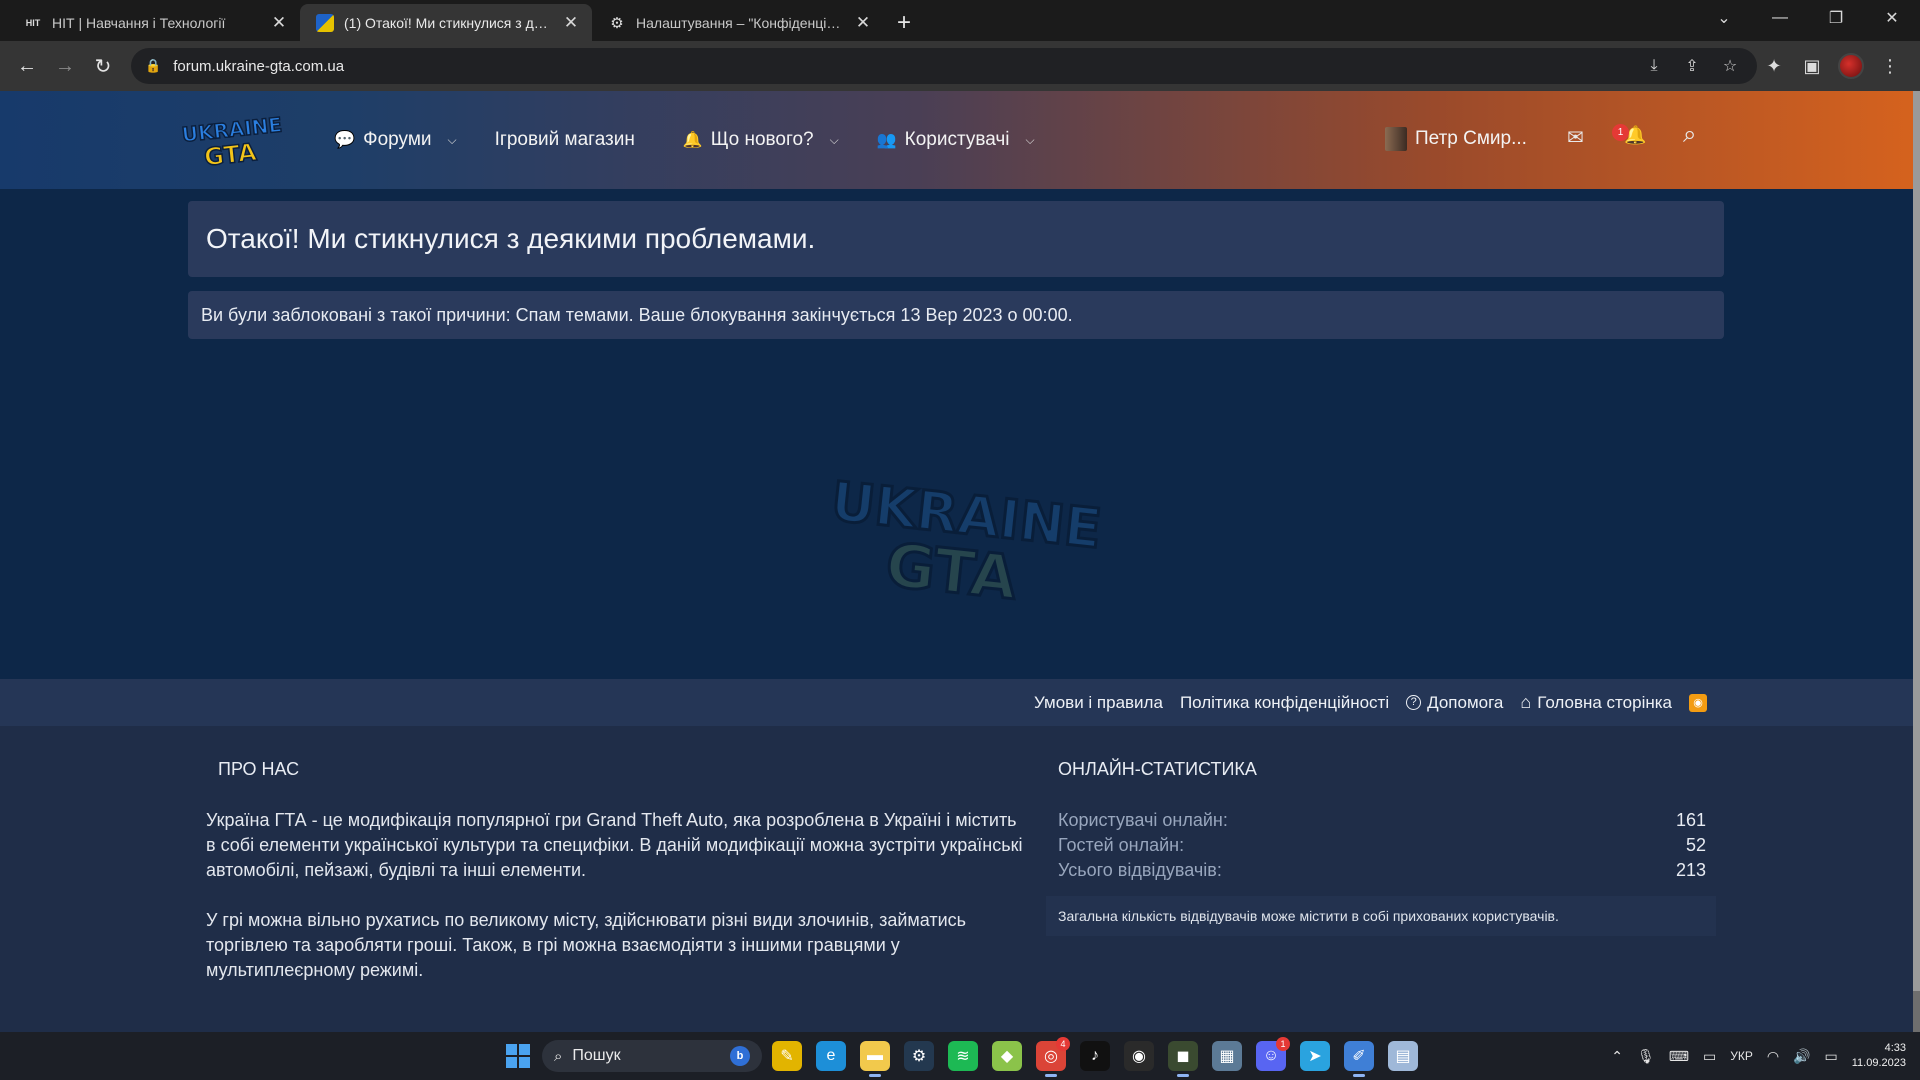 This screenshot has height=1080, width=1920. What do you see at coordinates (652, 1056) in the screenshot?
I see `taskbar-search: ⌕ Пошук b` at bounding box center [652, 1056].